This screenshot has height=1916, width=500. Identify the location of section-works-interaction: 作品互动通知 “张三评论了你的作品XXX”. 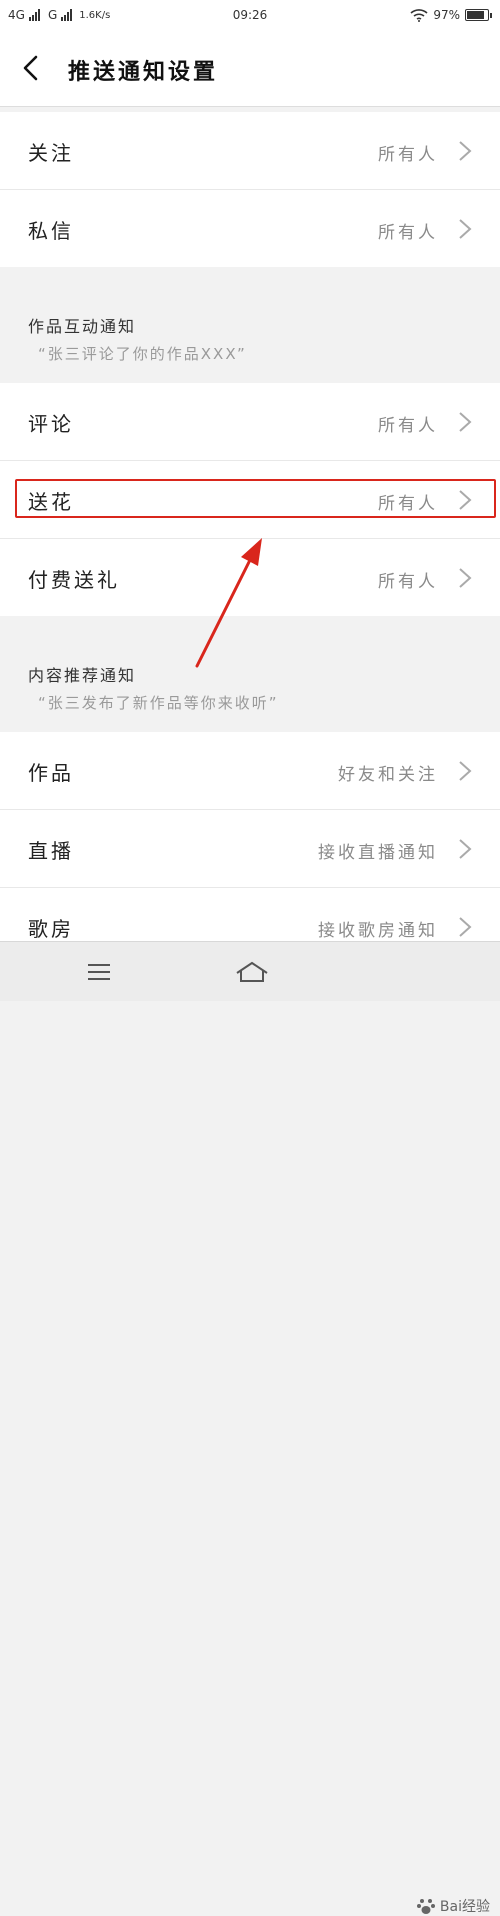
(250, 325).